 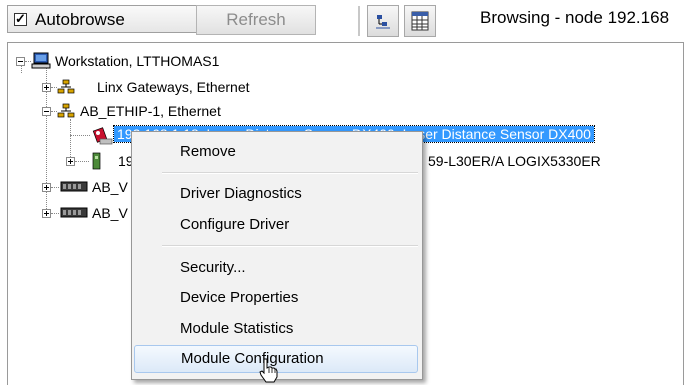 I want to click on grid-view-icon, so click(x=420, y=21).